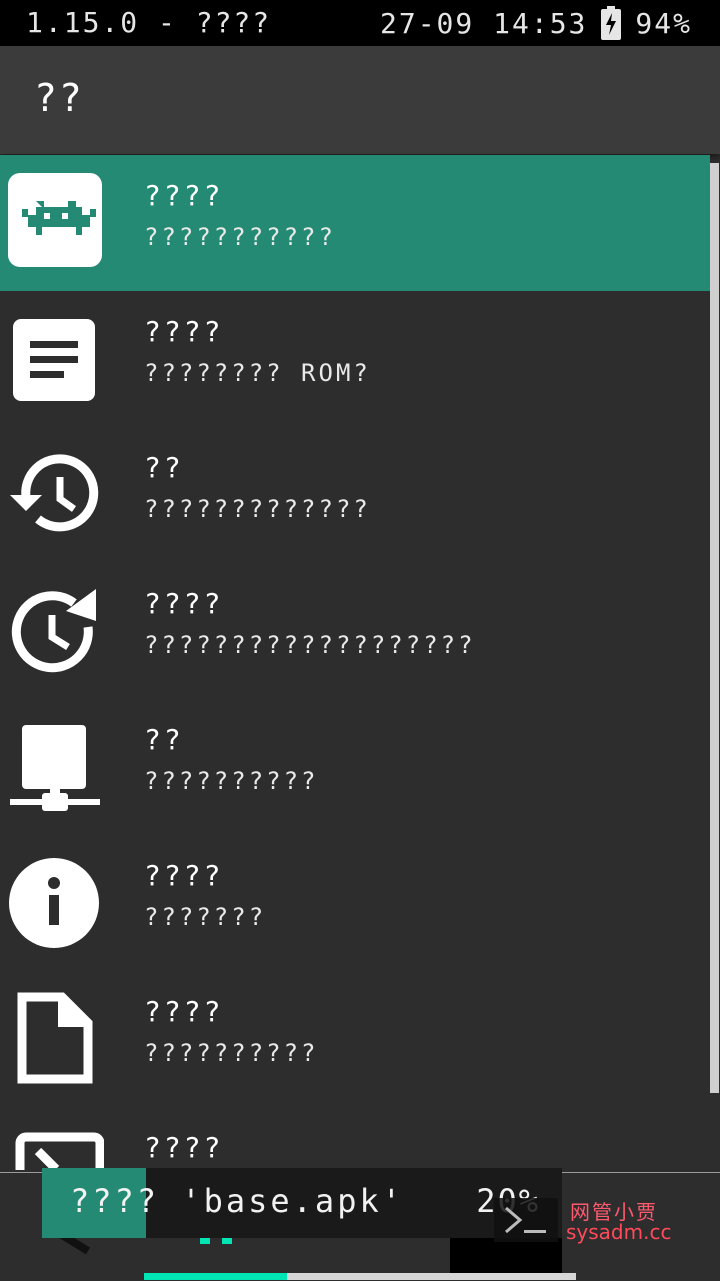 Image resolution: width=720 pixels, height=1281 pixels. I want to click on menu-item-history: ?? ?????????????, so click(355, 495).